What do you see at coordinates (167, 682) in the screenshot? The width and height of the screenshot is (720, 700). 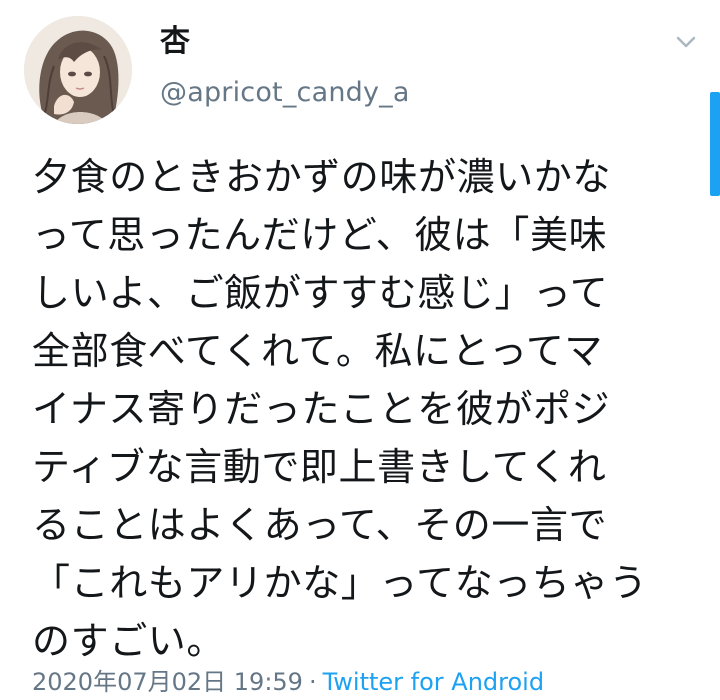 I see `tweet-timestamp: 2020年07月02日 19:59` at bounding box center [167, 682].